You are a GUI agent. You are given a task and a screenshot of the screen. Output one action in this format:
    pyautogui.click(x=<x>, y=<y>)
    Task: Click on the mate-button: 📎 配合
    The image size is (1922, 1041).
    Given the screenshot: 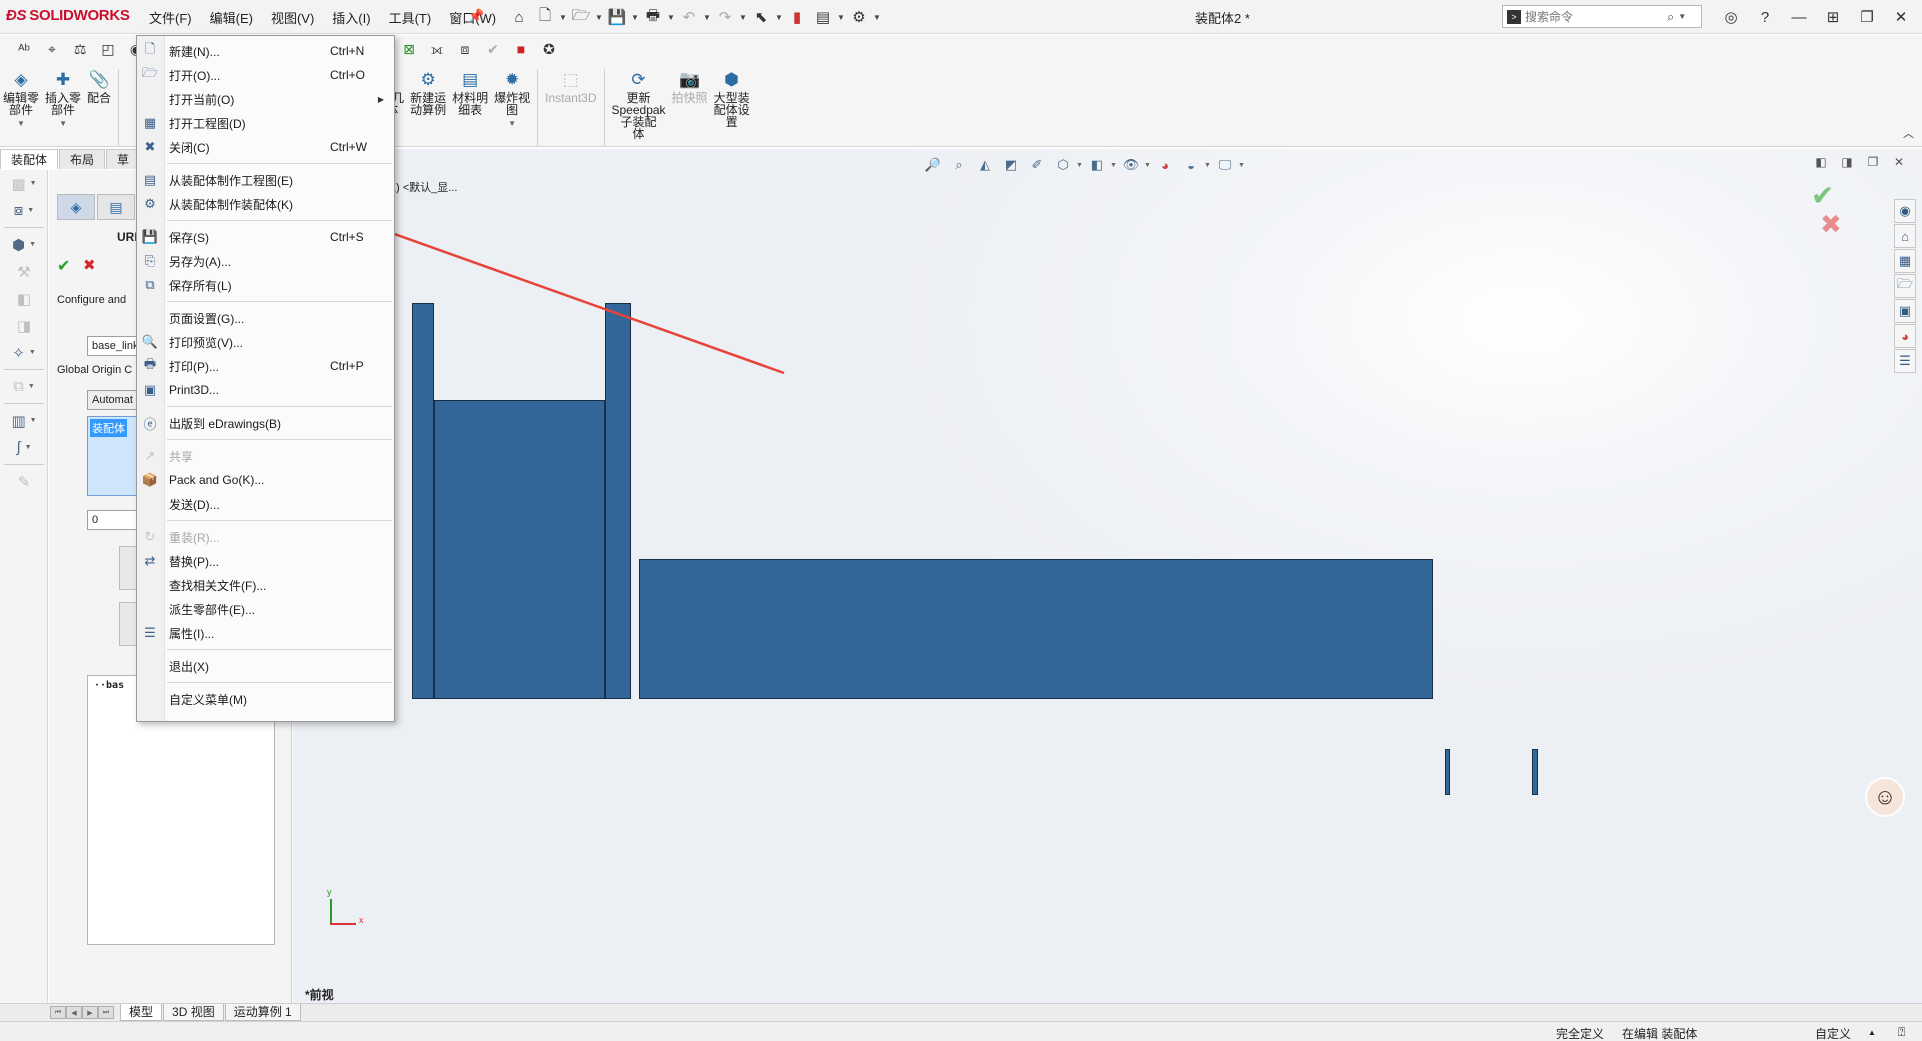 What is the action you would take?
    pyautogui.click(x=99, y=108)
    